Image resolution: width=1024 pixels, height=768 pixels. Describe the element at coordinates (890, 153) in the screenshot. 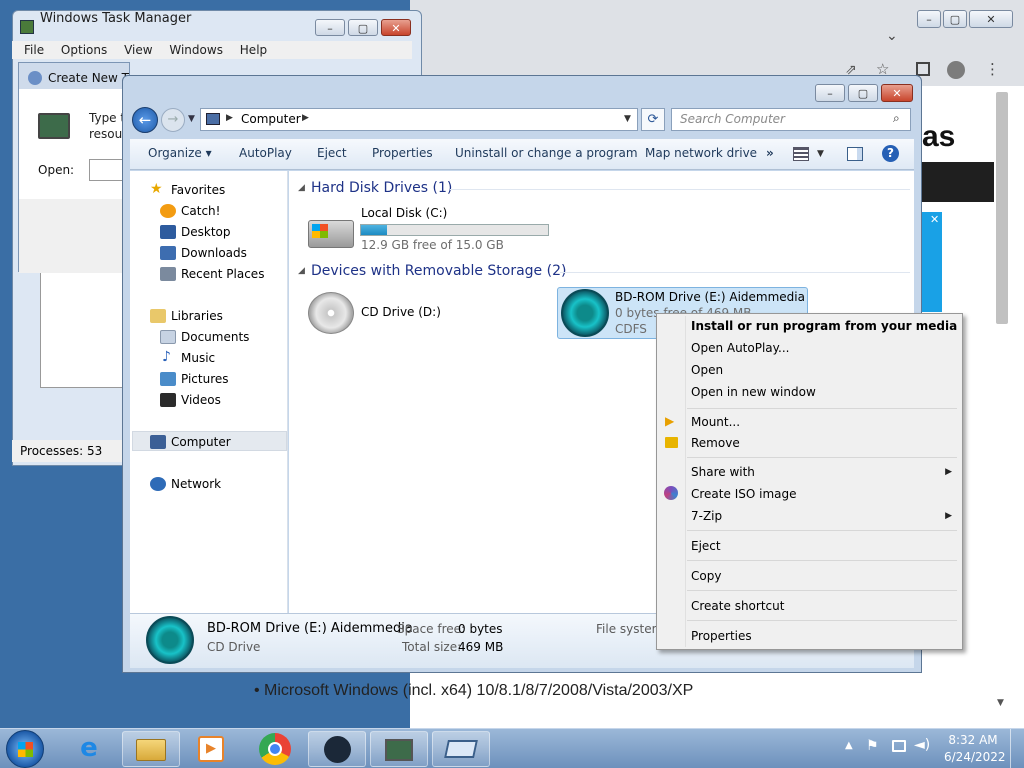

I see `help-icon: ?` at that location.